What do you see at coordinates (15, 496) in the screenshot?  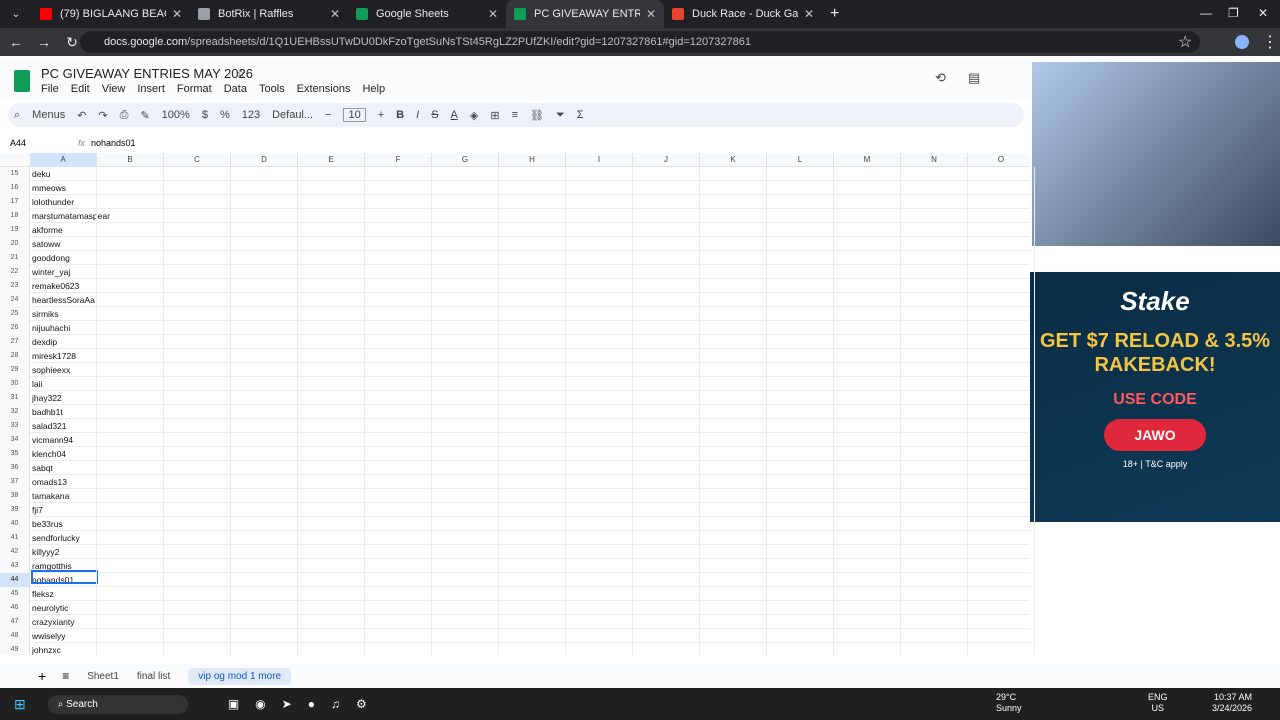 I see `row-number: 38` at bounding box center [15, 496].